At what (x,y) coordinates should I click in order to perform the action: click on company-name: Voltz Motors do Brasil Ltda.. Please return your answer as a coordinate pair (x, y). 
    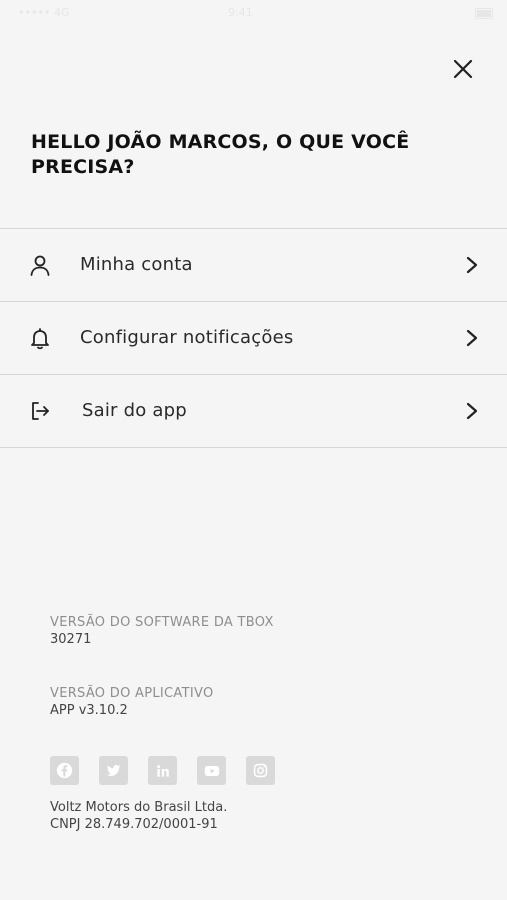
    Looking at the image, I should click on (139, 807).